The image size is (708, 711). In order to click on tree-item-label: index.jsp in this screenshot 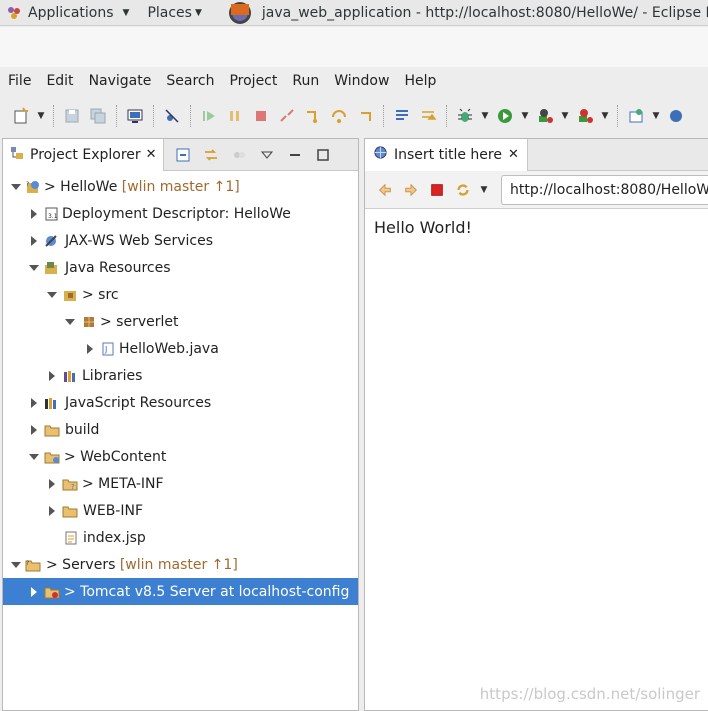, I will do `click(114, 537)`.